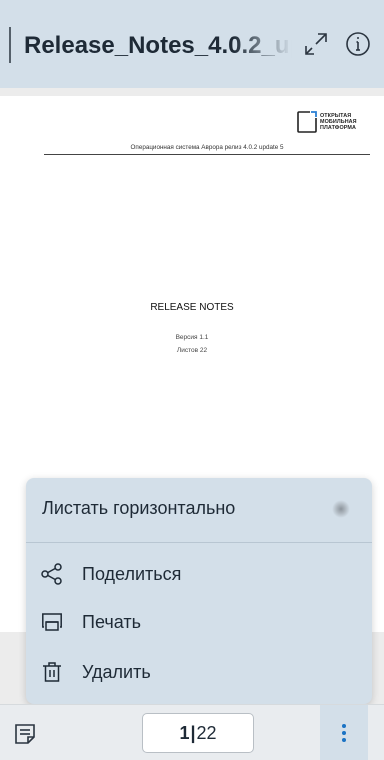  I want to click on delete-label: Удалить, so click(116, 672).